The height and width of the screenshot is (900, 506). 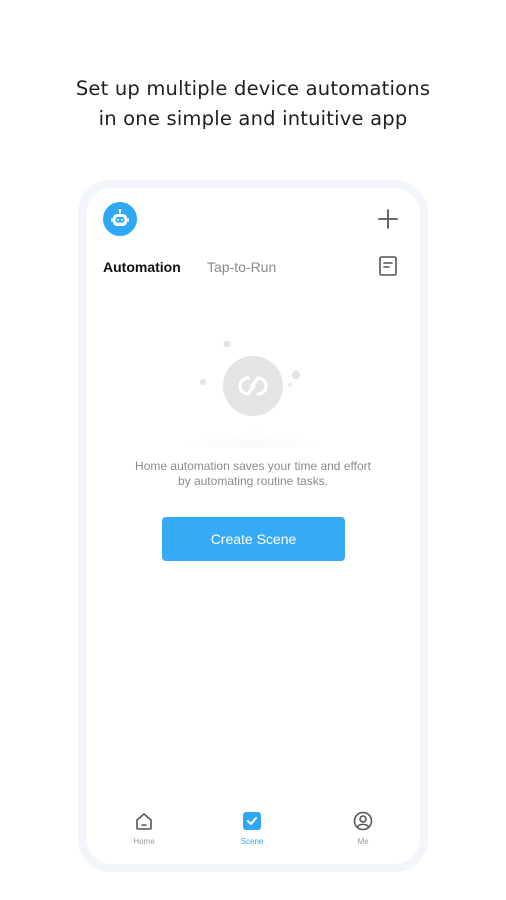 I want to click on tab-scene-label: Scene, so click(x=252, y=841).